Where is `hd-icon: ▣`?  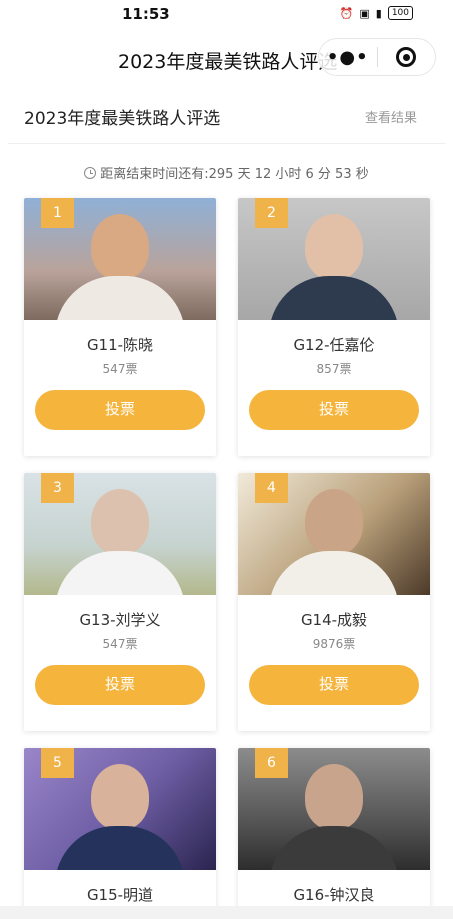 hd-icon: ▣ is located at coordinates (364, 13).